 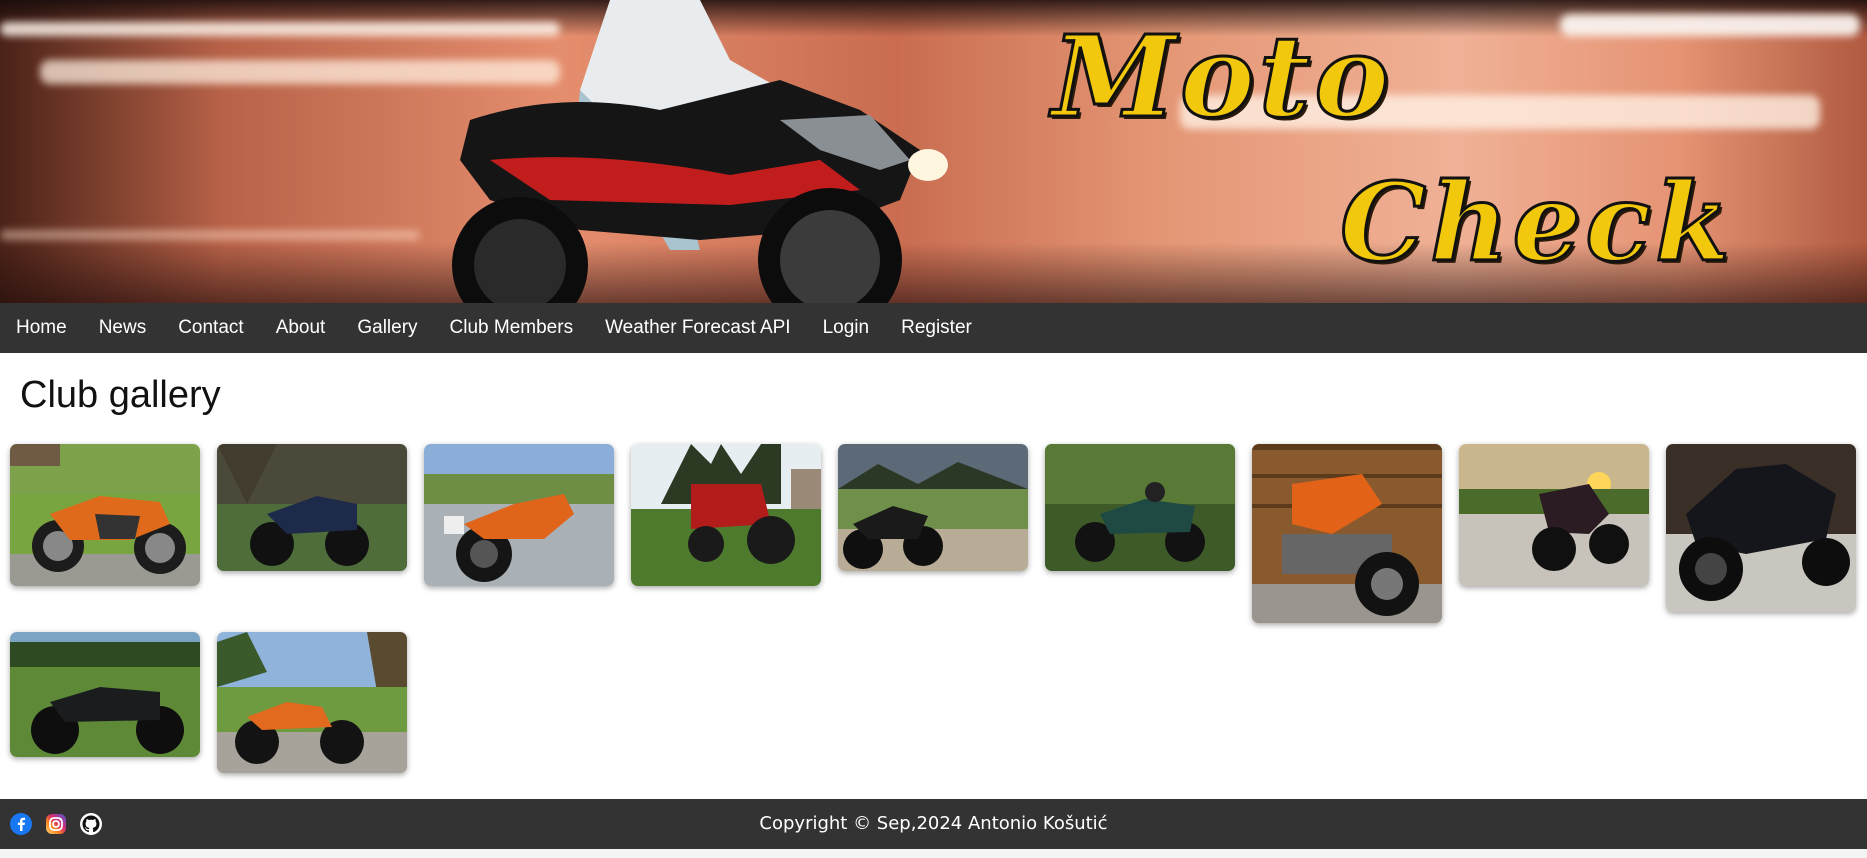 I want to click on nav-register: Register, so click(x=936, y=328).